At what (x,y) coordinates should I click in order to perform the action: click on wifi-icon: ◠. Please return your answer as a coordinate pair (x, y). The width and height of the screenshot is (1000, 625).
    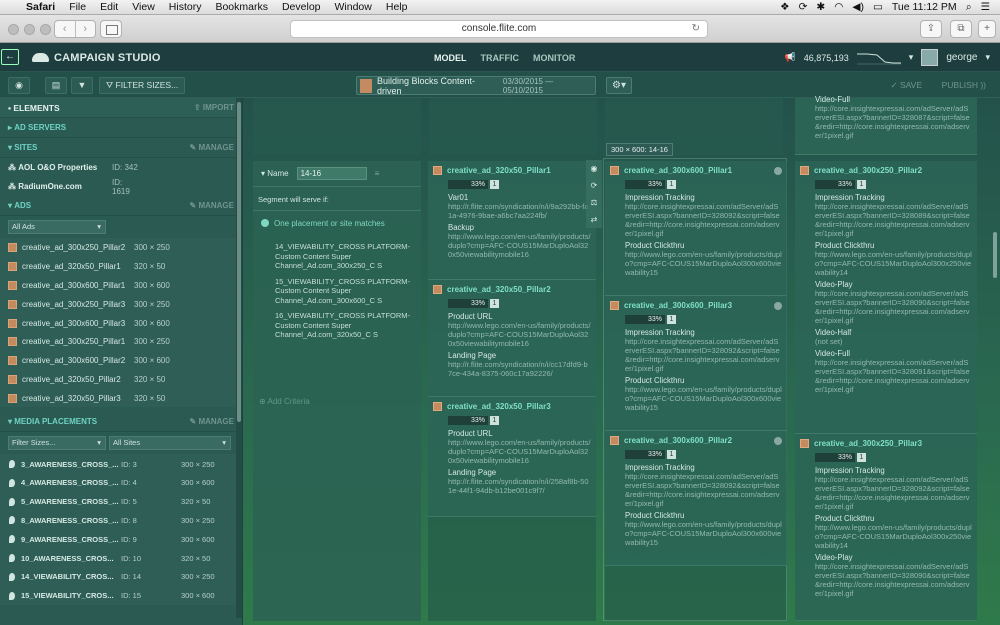
    Looking at the image, I should click on (838, 7).